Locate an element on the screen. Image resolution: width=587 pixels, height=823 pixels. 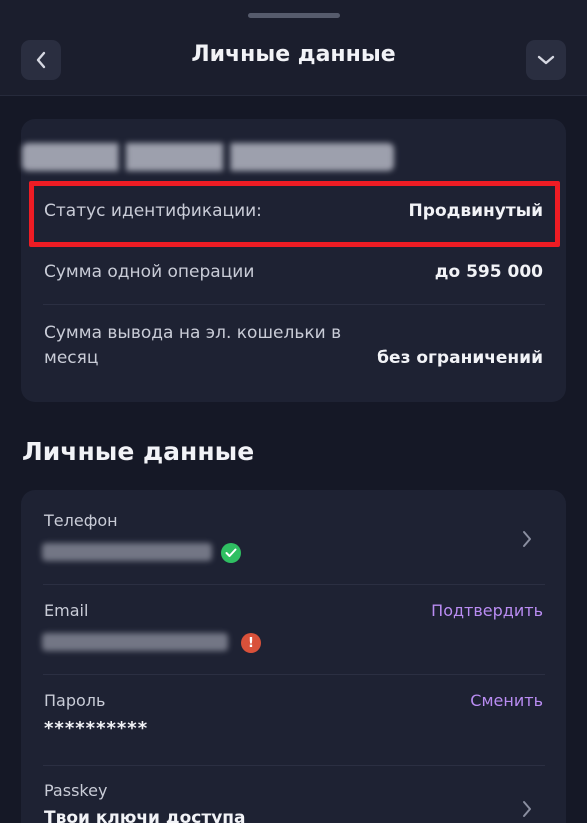
check-circle-icon is located at coordinates (231, 553).